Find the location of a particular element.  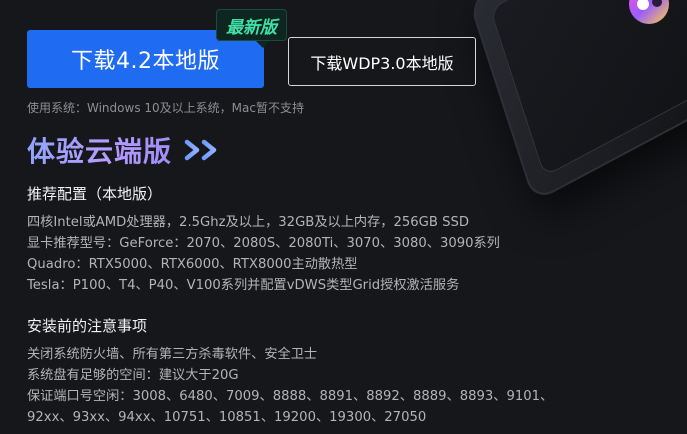

install-note-line: 关闭系统防火墙、所有第三方杀毒软件、安全卫士 is located at coordinates (172, 354).